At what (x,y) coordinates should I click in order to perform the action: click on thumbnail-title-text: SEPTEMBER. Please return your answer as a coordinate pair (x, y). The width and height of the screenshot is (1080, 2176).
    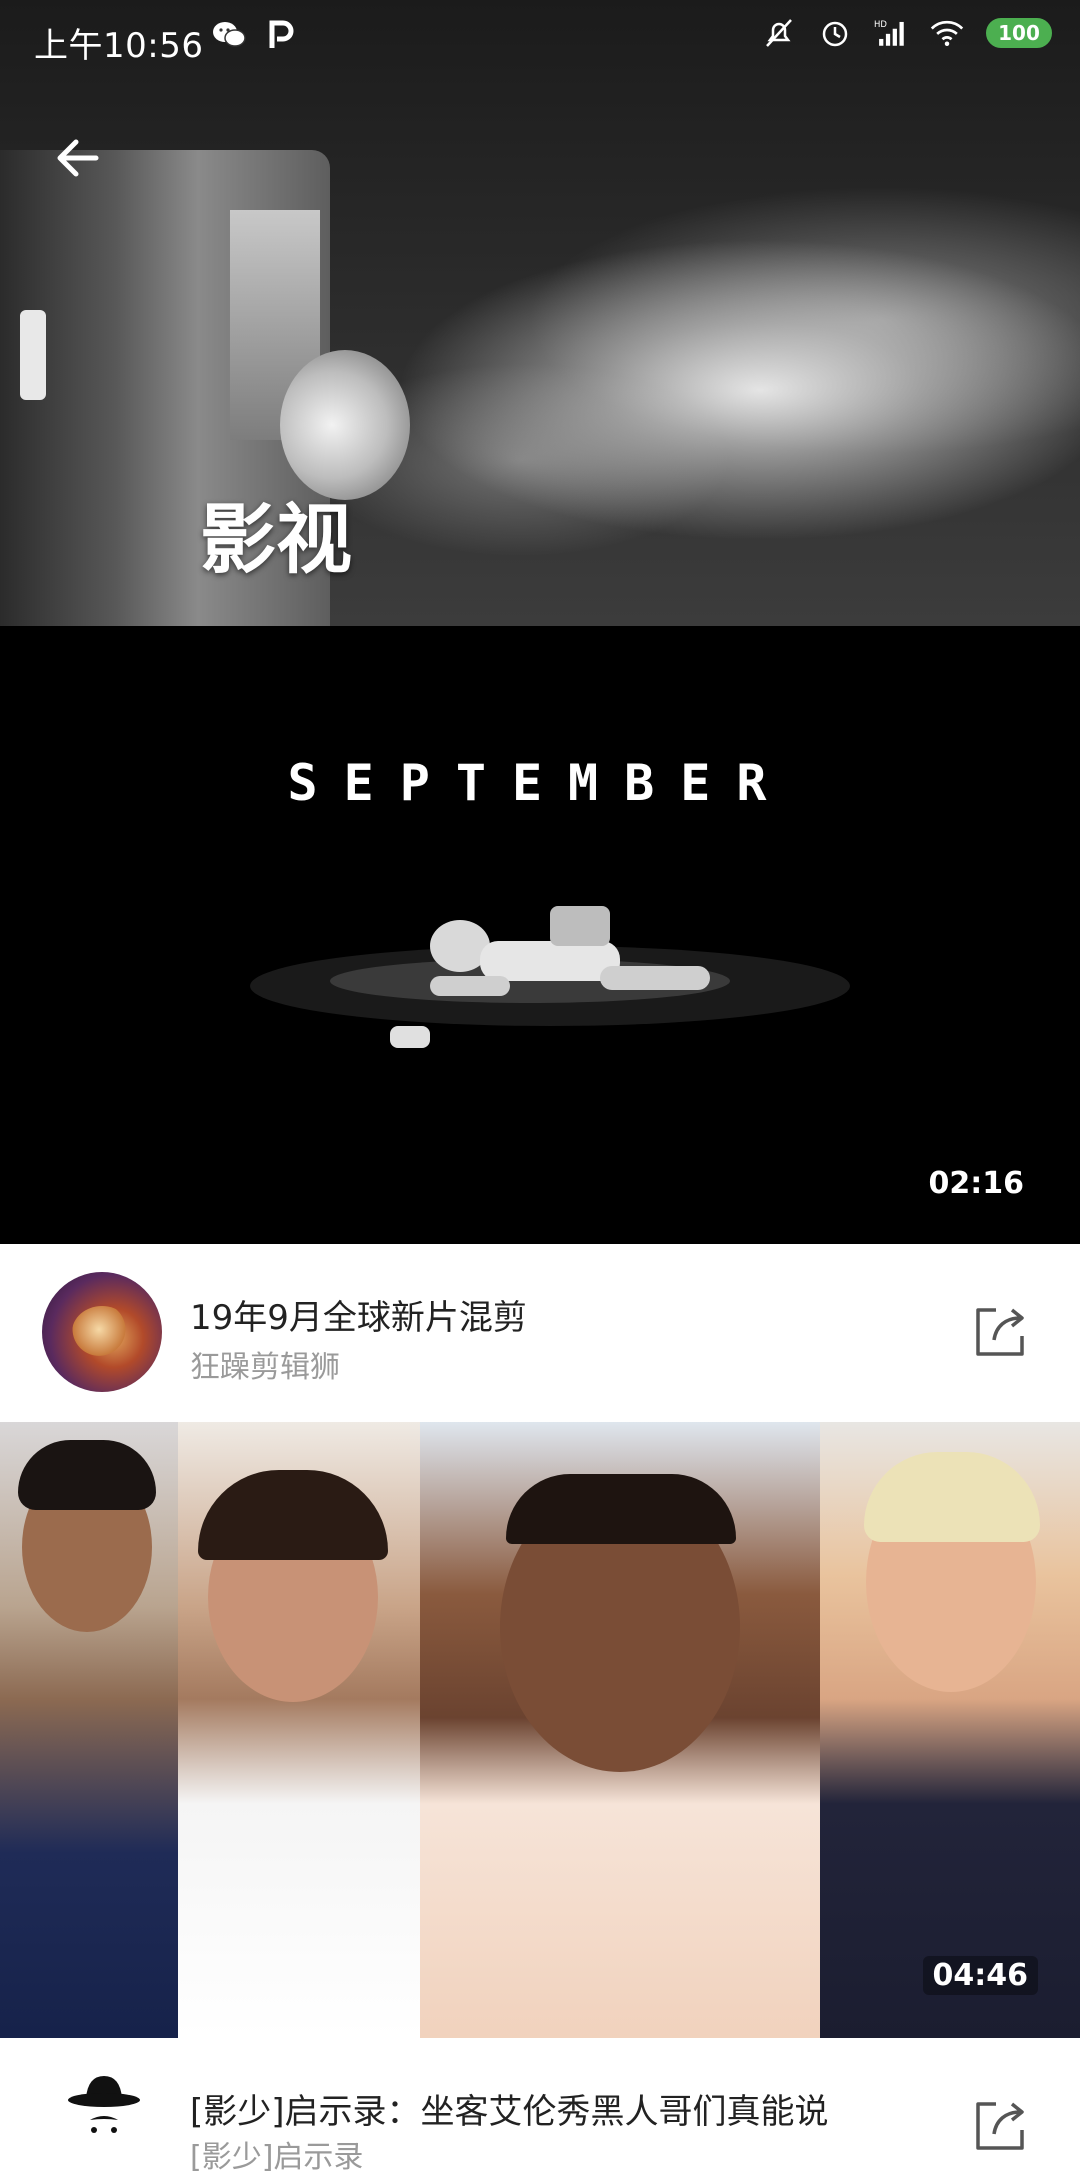
    Looking at the image, I should click on (540, 783).